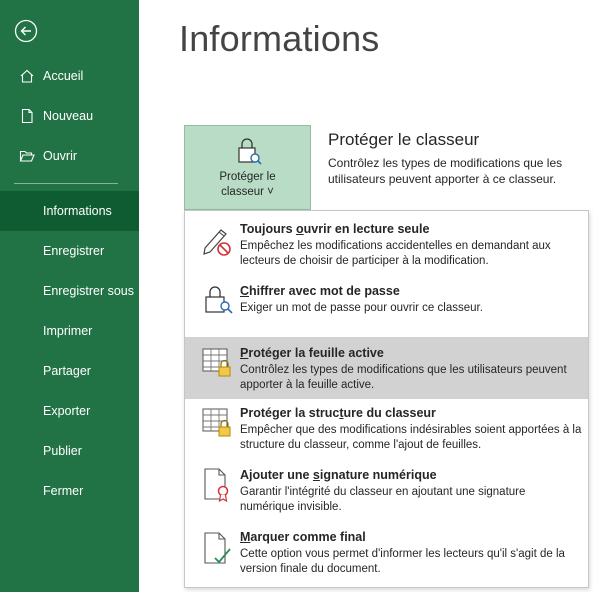 The width and height of the screenshot is (599, 592). I want to click on sidebar-item-enregistrer-sous: Enregistrer sous, so click(69, 291).